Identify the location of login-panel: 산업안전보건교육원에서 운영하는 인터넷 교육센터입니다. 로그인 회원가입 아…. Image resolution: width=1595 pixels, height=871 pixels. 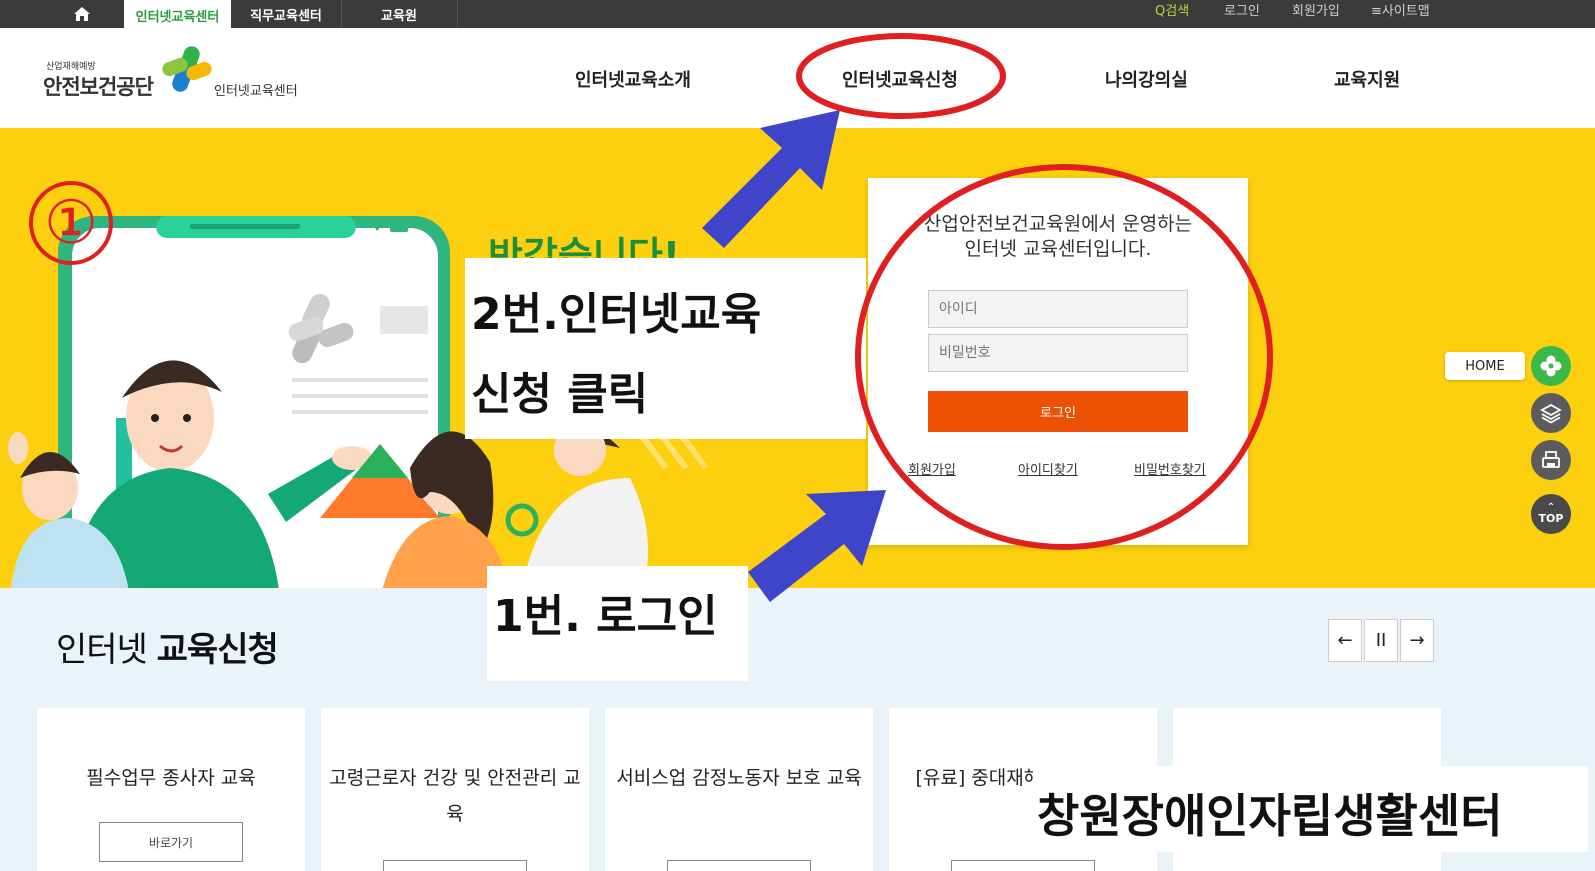
(1058, 361).